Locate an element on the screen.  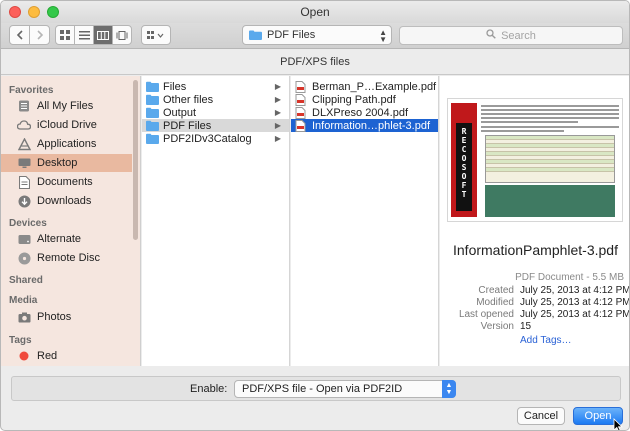
zoom-window-button is located at coordinates (53, 12).